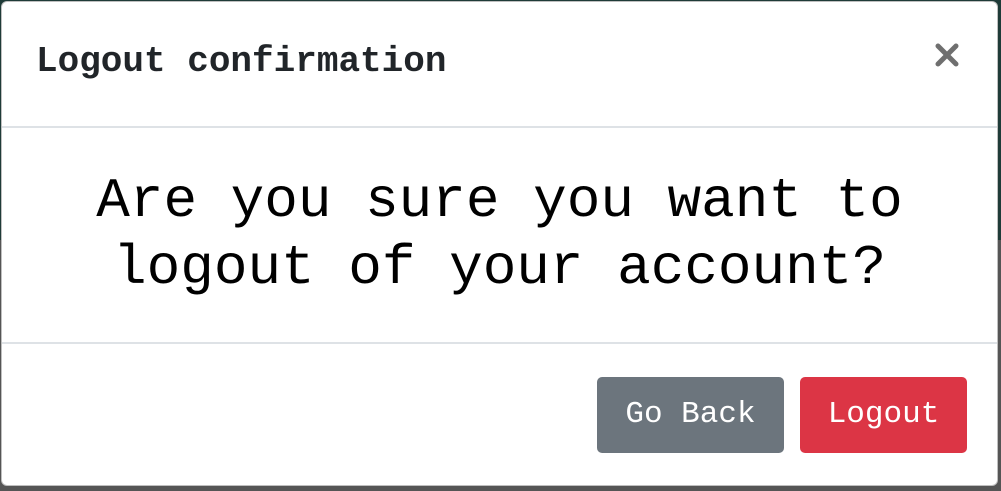 The image size is (1001, 491). Describe the element at coordinates (883, 415) in the screenshot. I see `logout-button: Logout` at that location.